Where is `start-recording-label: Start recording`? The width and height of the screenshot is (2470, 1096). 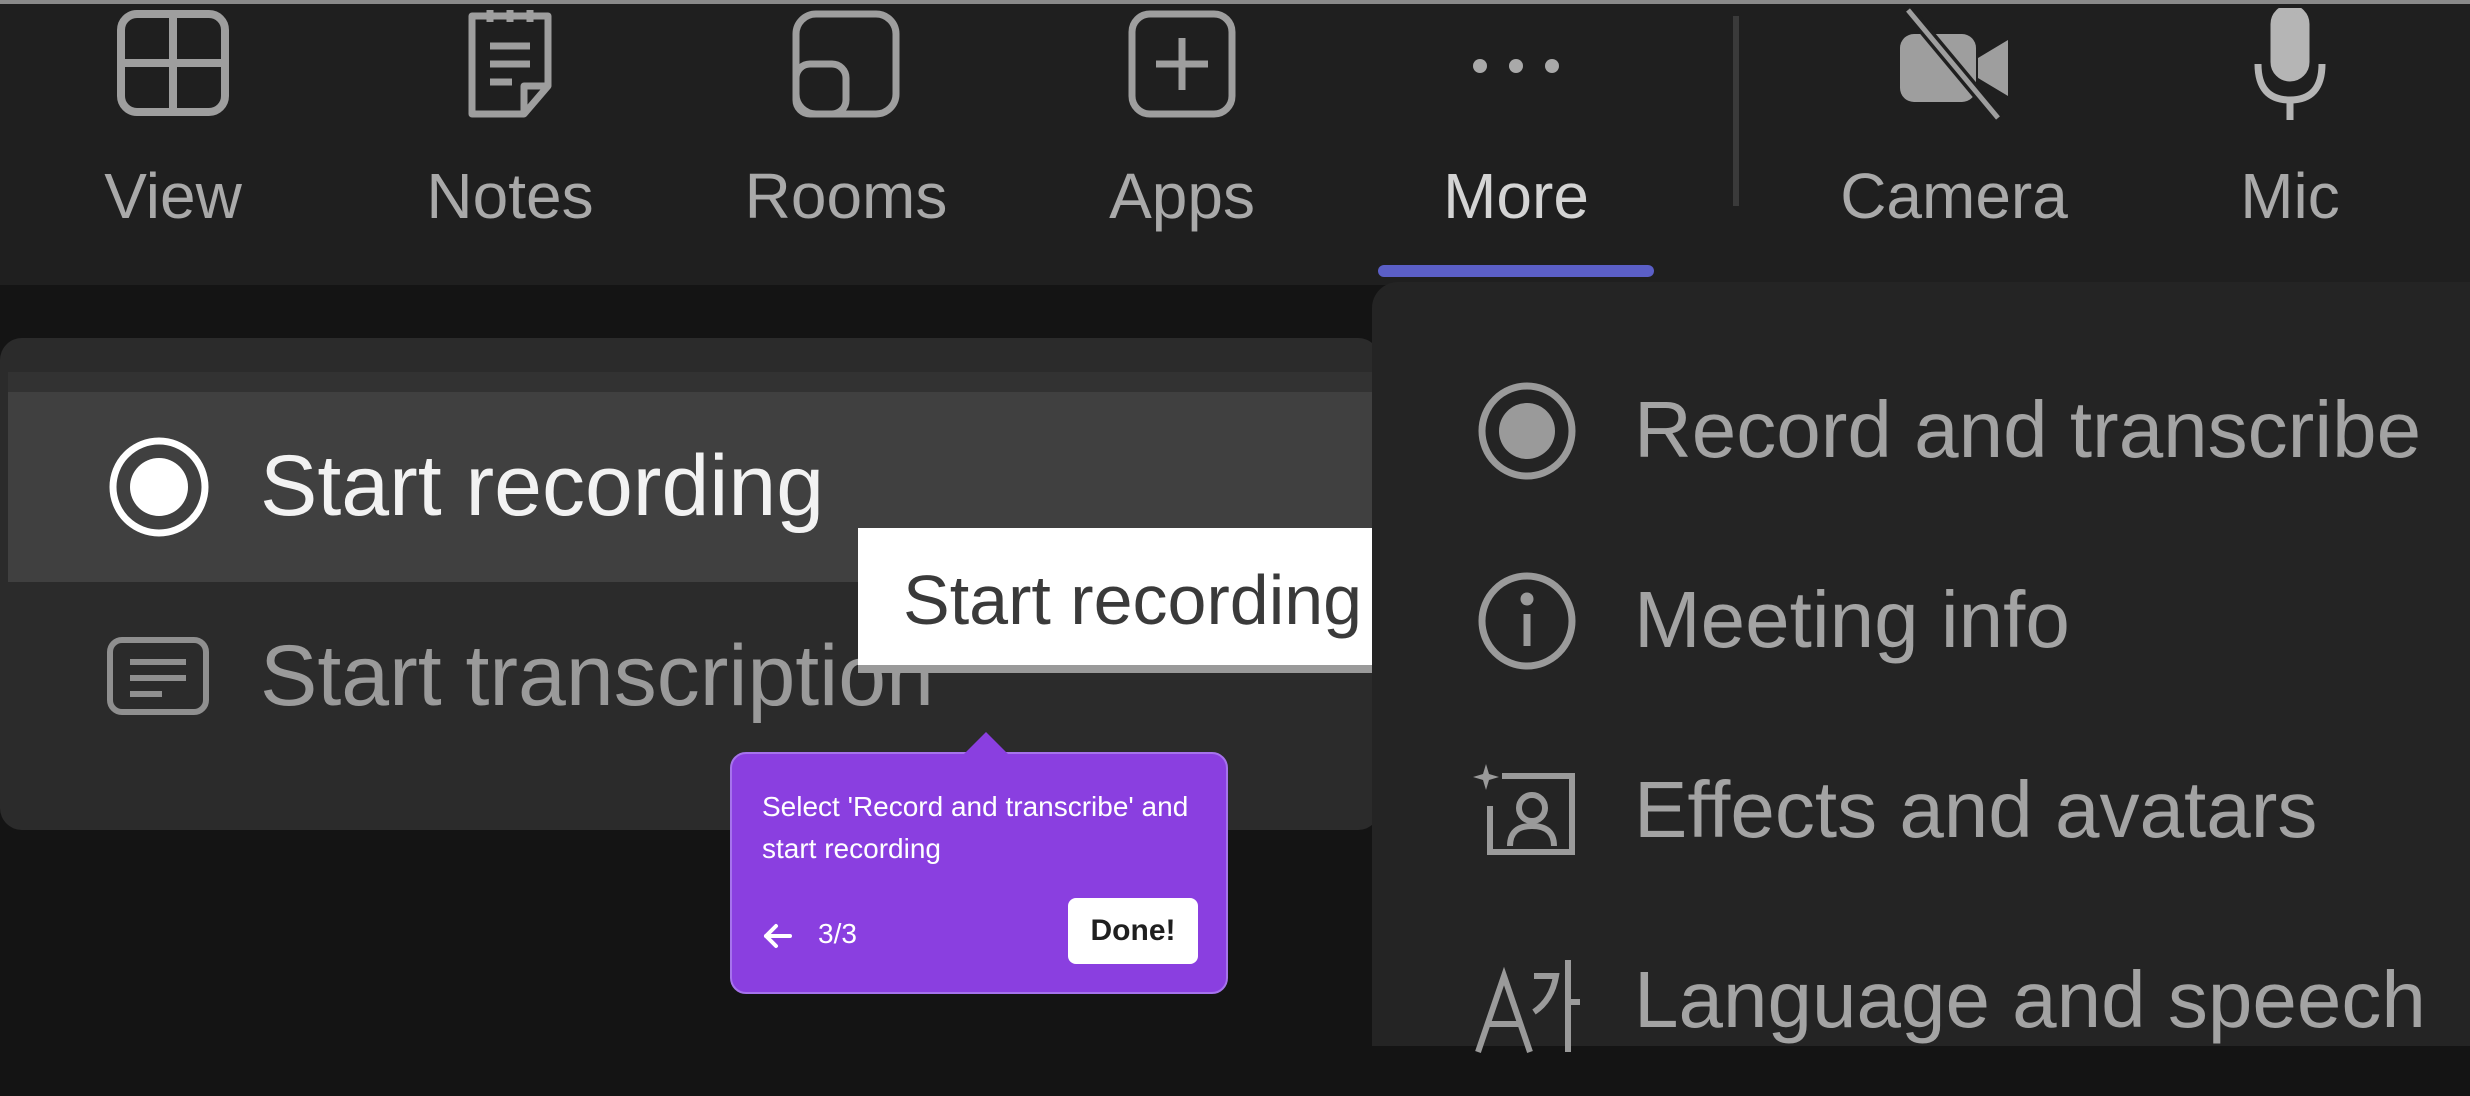 start-recording-label: Start recording is located at coordinates (542, 486).